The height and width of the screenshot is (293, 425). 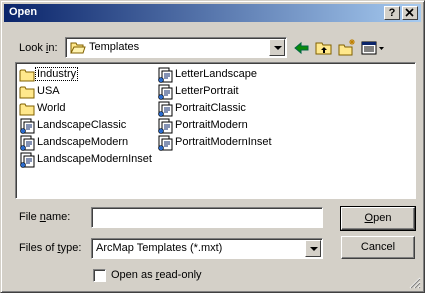 What do you see at coordinates (378, 247) in the screenshot?
I see `cancel-button: Cancel` at bounding box center [378, 247].